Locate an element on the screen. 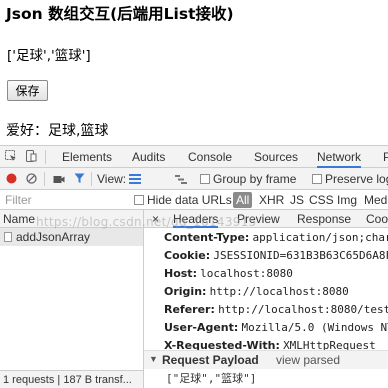  request-payload-section: ▼ Request Payload view parsed is located at coordinates (266, 359).